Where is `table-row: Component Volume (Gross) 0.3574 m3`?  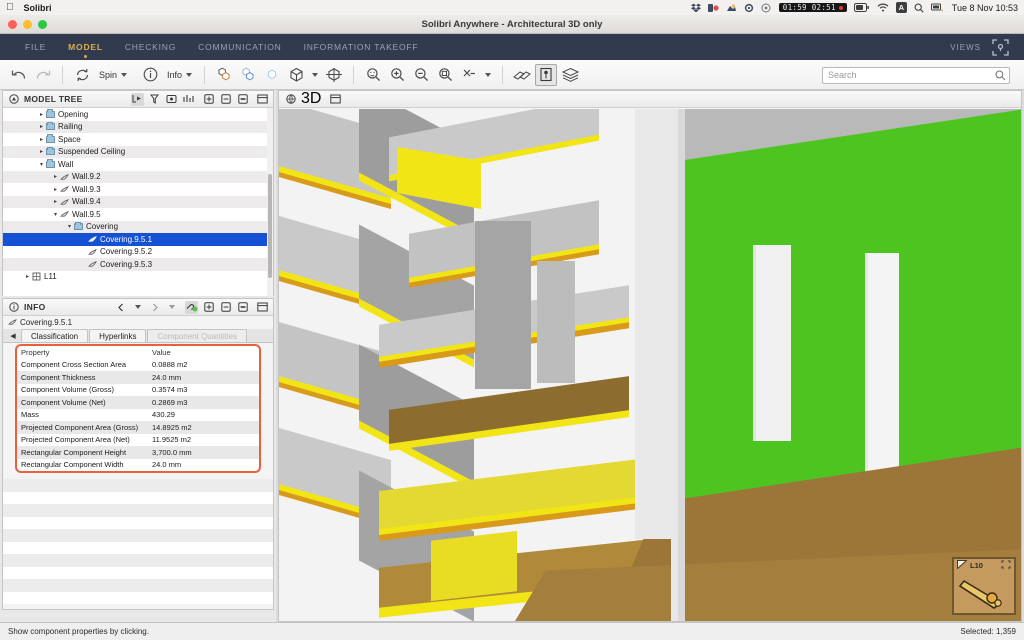
table-row: Component Volume (Gross) 0.3574 m3 is located at coordinates (138, 390).